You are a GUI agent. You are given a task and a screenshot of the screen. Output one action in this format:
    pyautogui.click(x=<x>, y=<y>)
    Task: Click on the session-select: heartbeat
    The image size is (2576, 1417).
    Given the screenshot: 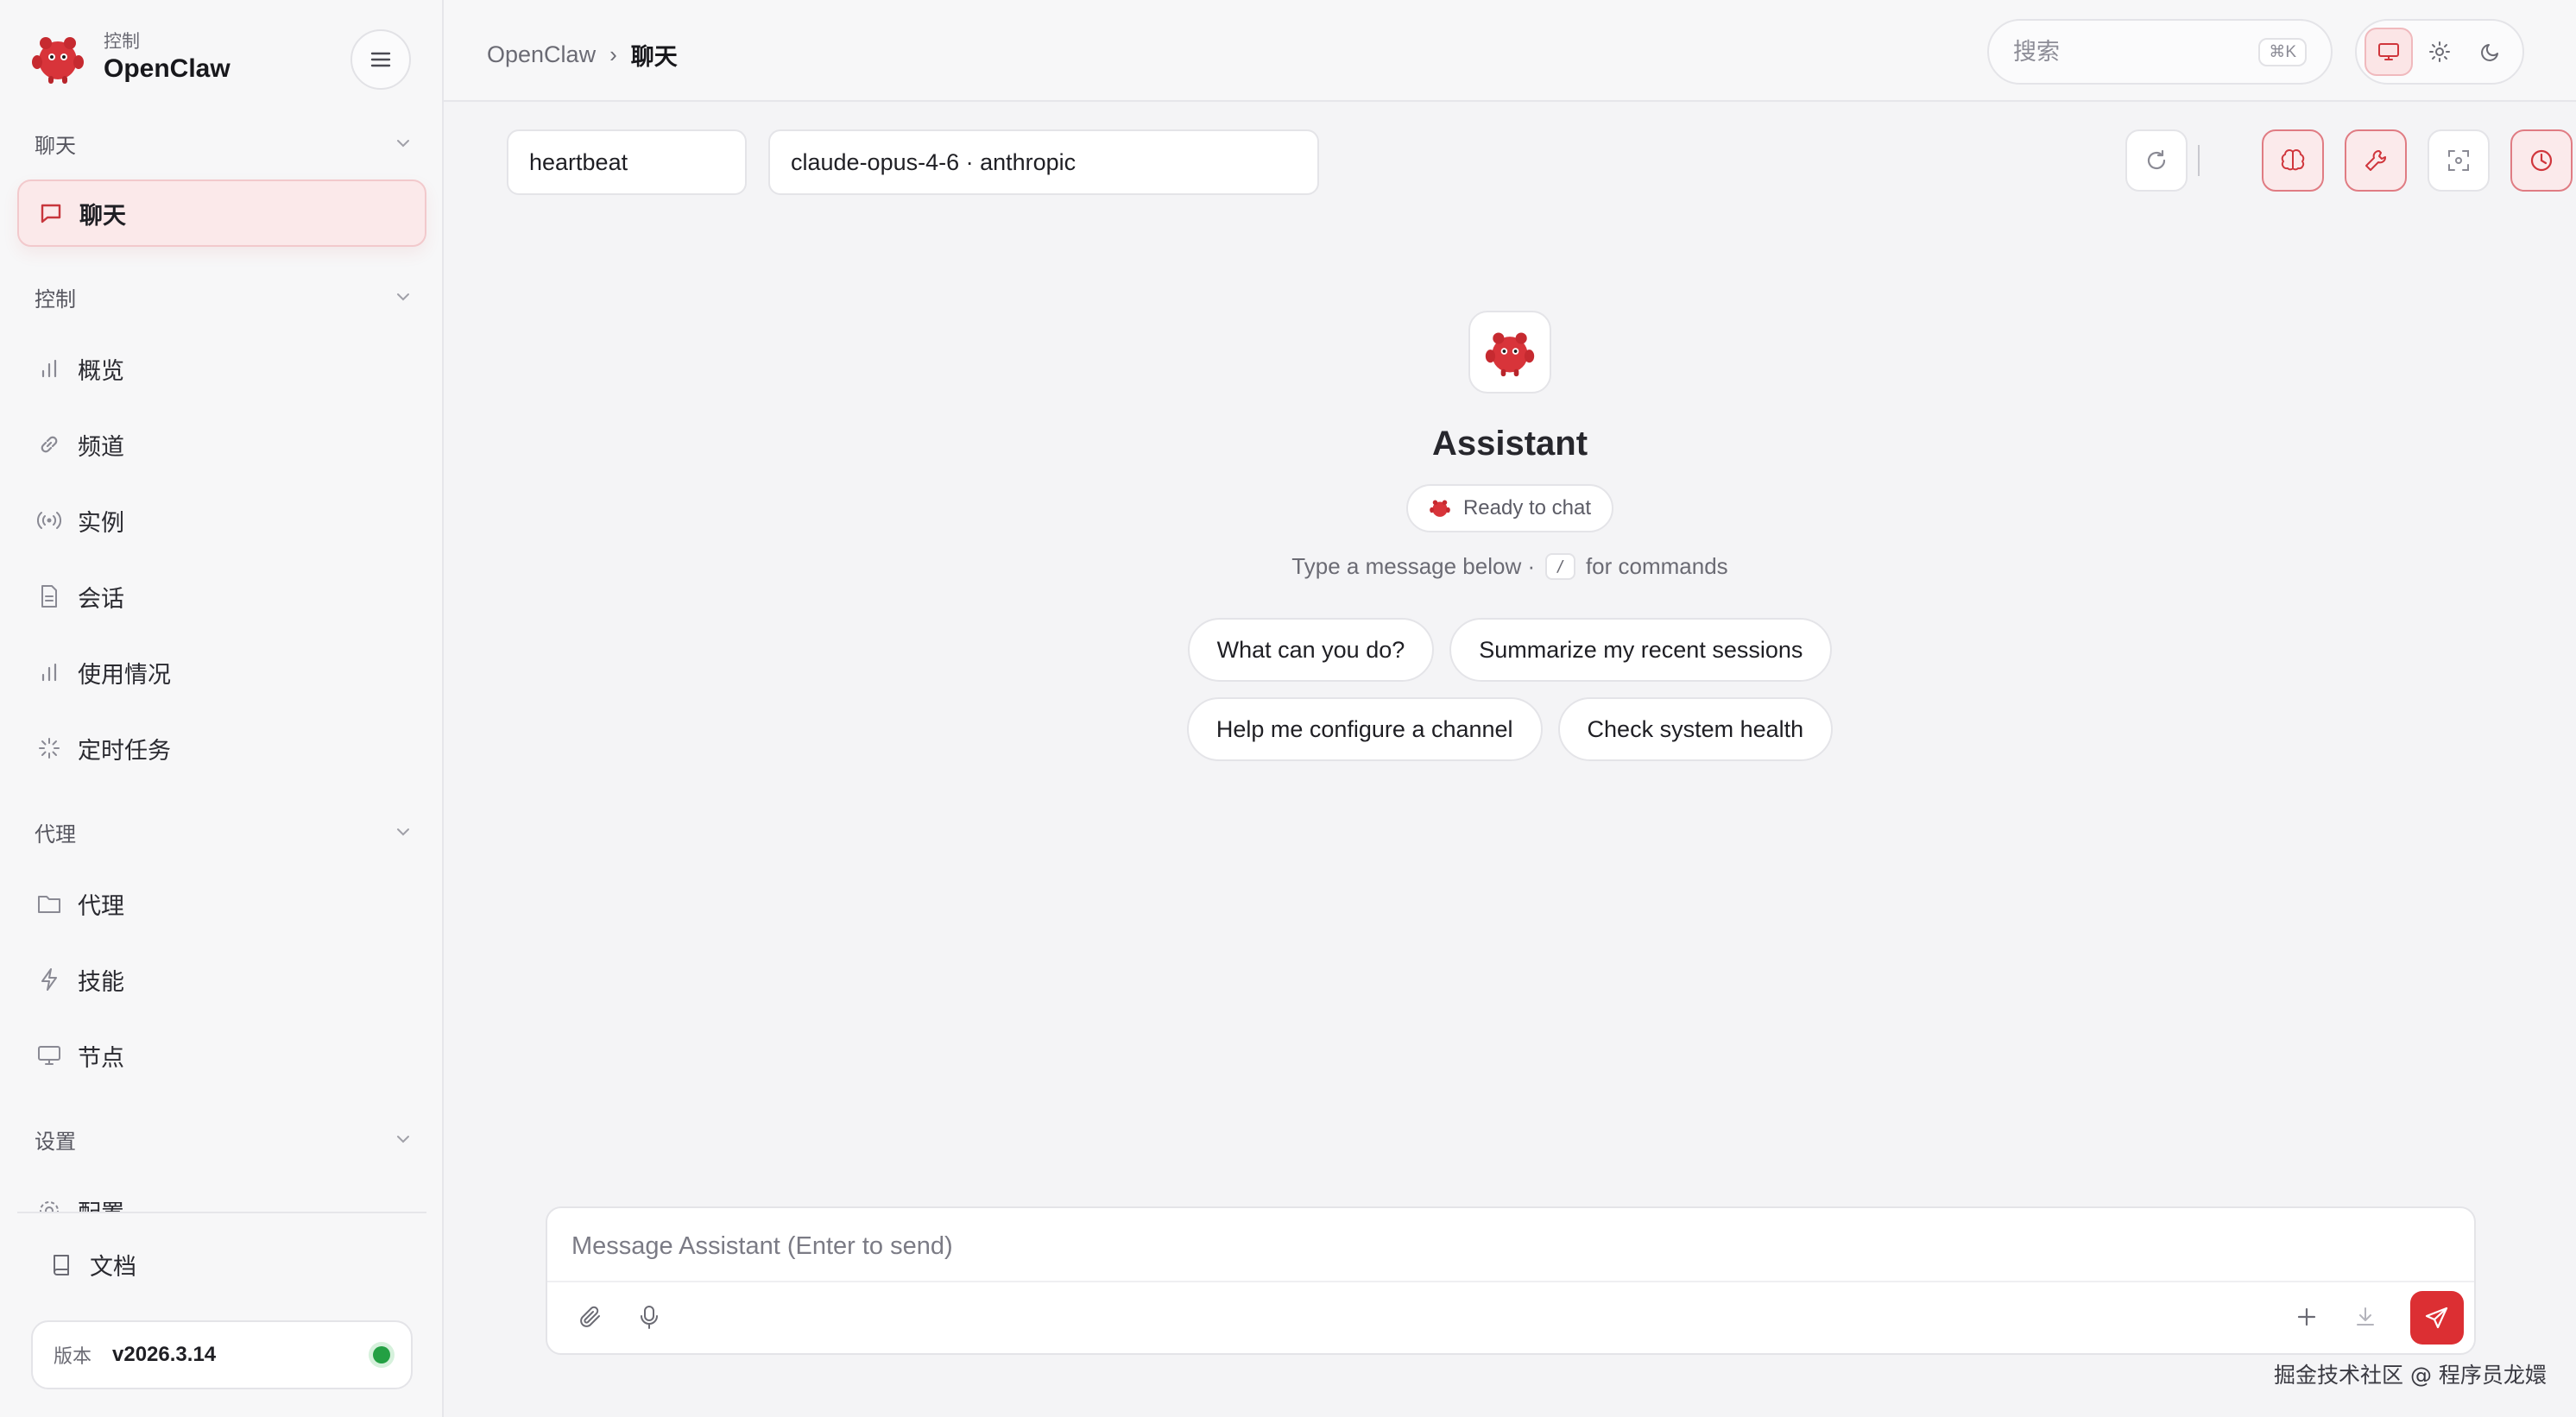 What is the action you would take?
    pyautogui.click(x=627, y=162)
    